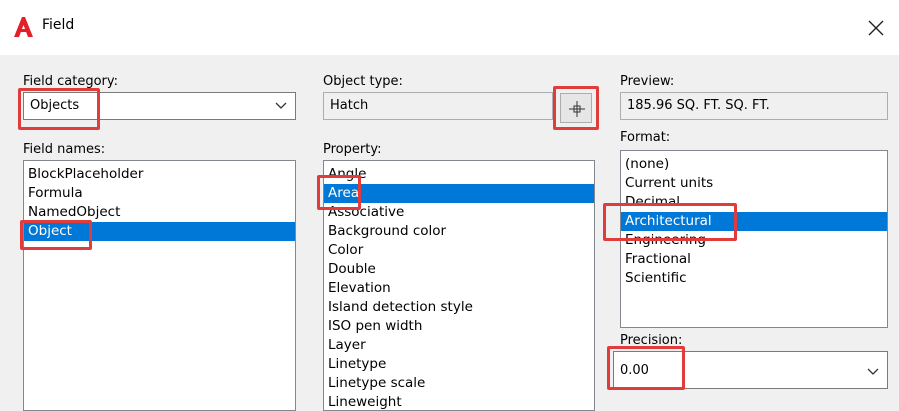  I want to click on format-item-selected: Architectural, so click(754, 221).